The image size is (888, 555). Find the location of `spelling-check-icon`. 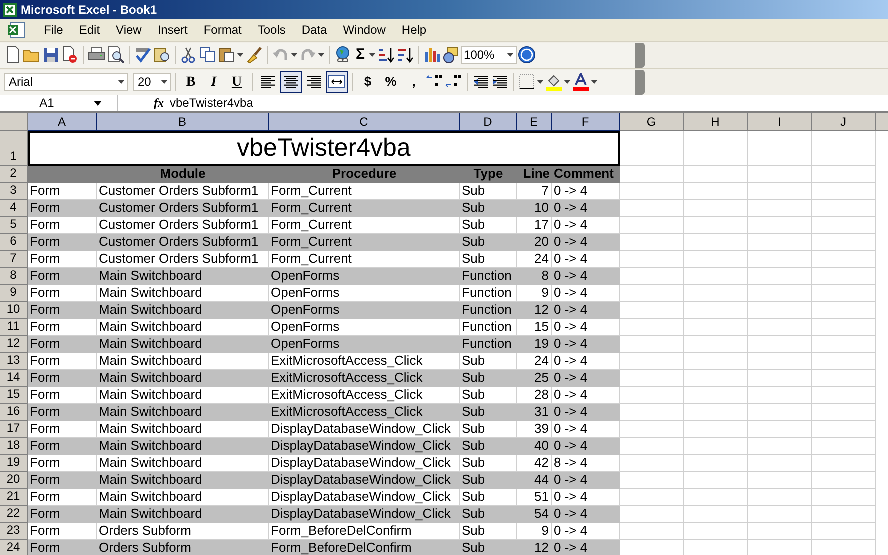

spelling-check-icon is located at coordinates (143, 55).